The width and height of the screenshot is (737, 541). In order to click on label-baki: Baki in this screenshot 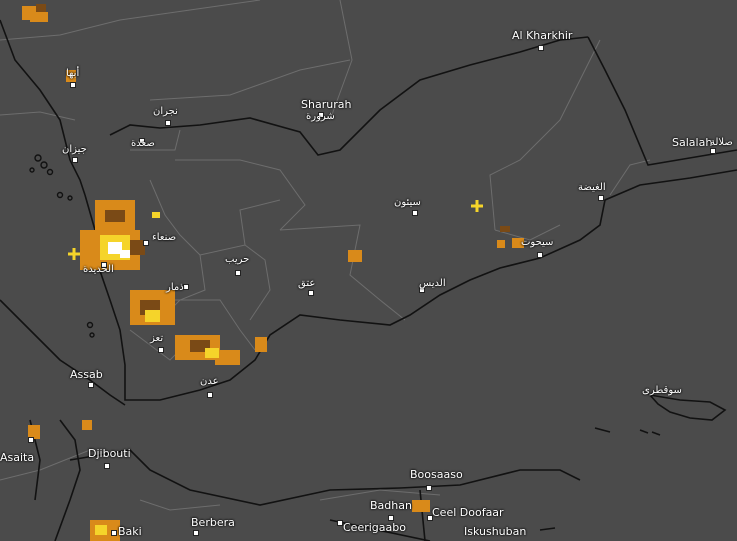, I will do `click(130, 531)`.